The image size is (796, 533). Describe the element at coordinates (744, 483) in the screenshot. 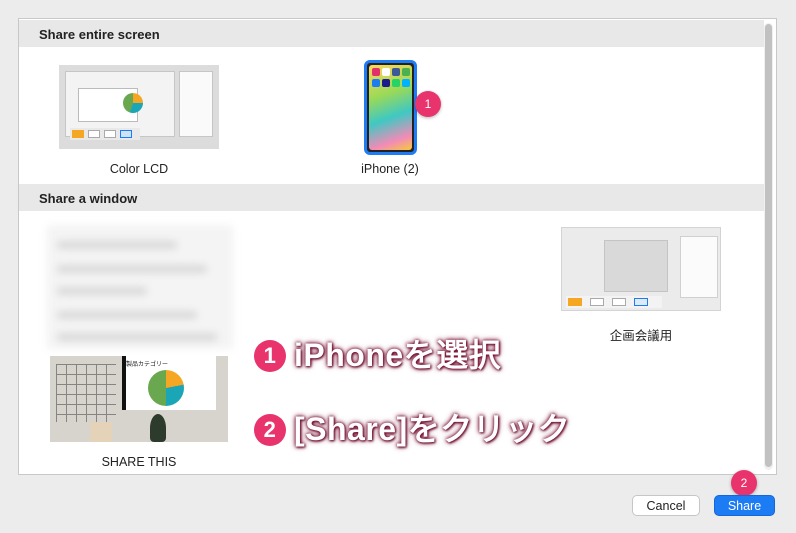

I see `step-badge-2: 2` at that location.